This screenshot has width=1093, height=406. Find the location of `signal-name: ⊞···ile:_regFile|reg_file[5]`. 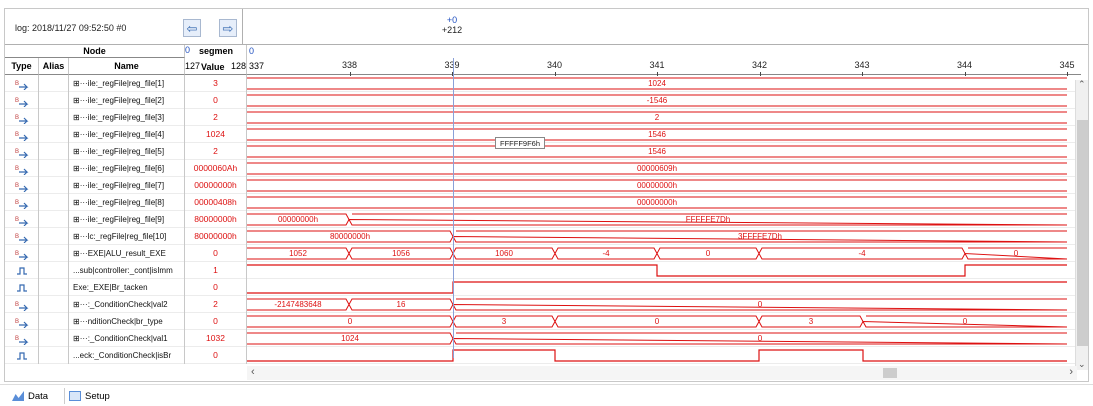

signal-name: ⊞···ile:_regFile|reg_file[5] is located at coordinates (127, 151).